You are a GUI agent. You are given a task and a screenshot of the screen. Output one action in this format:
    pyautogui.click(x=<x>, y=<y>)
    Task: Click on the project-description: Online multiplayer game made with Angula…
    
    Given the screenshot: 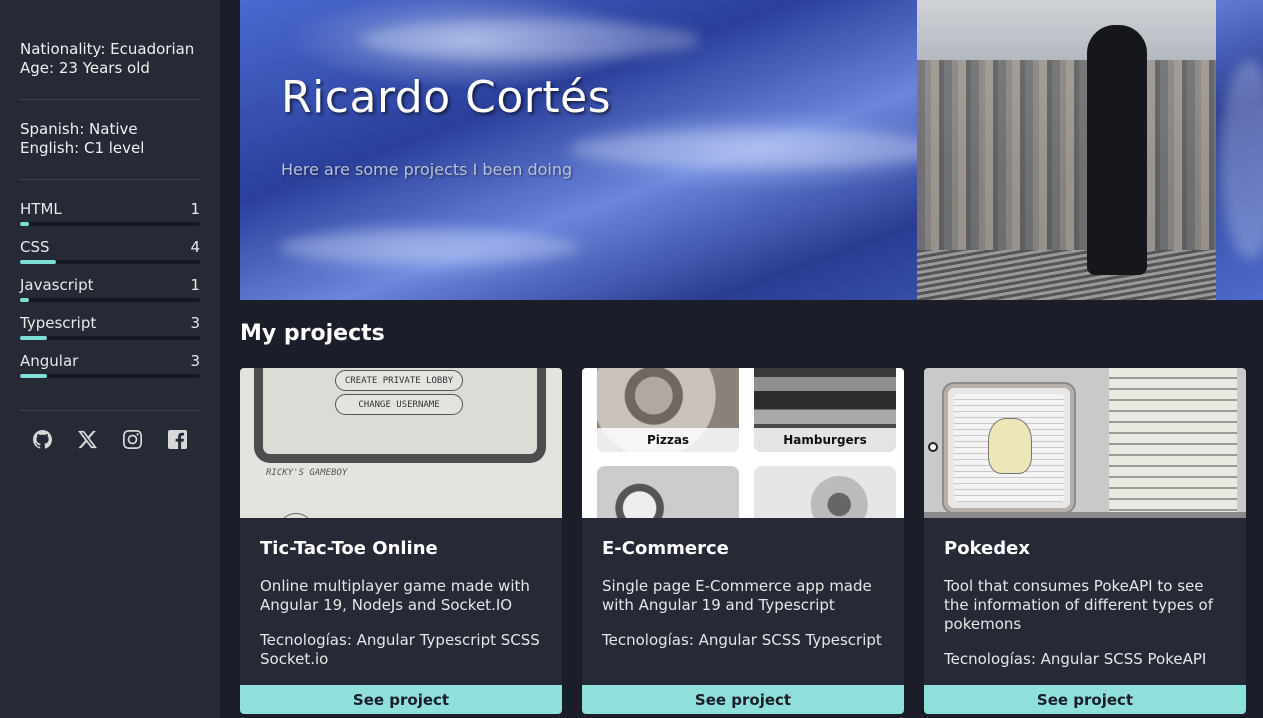 What is the action you would take?
    pyautogui.click(x=395, y=595)
    